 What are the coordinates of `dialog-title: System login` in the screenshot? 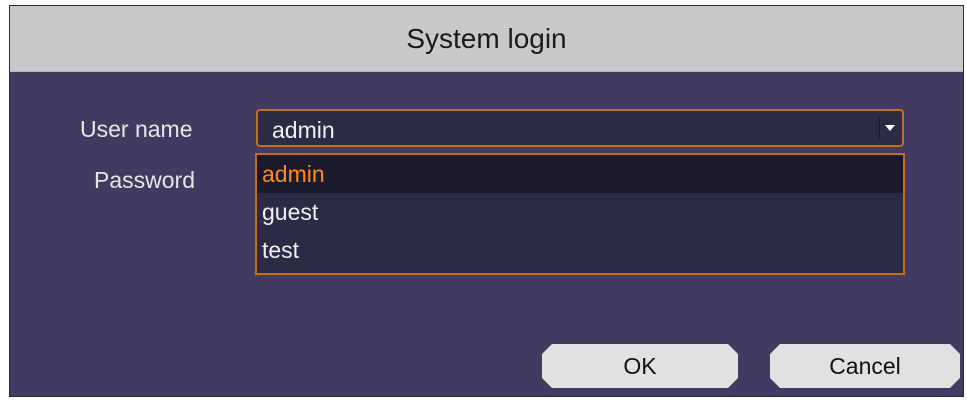 It's located at (486, 38).